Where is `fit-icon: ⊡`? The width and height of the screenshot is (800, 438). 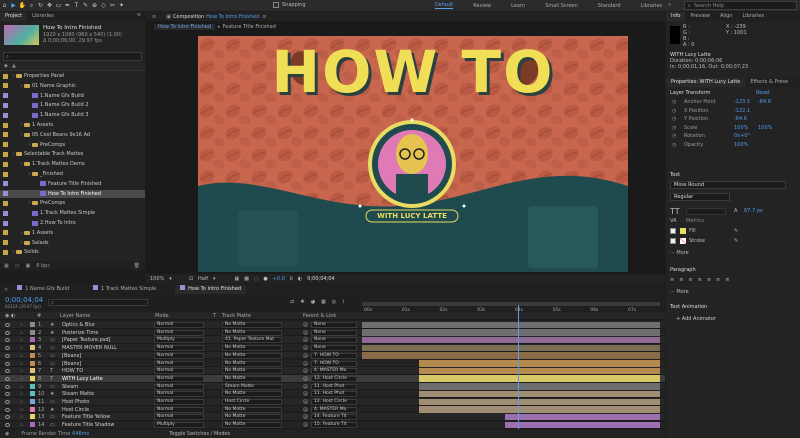 fit-icon: ⊡ is located at coordinates (191, 279).